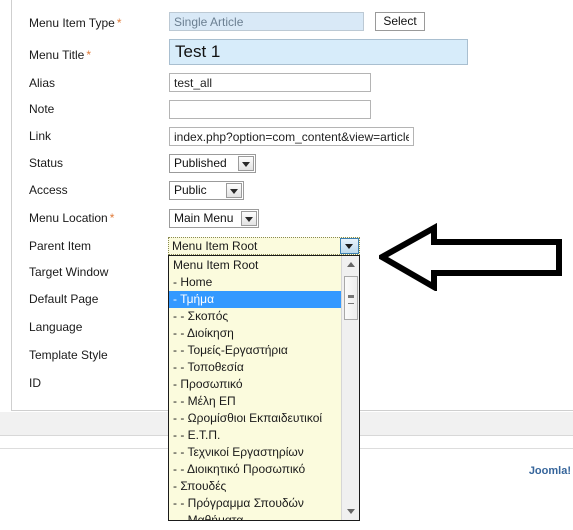 The height and width of the screenshot is (530, 573). I want to click on label-note: Note, so click(42, 109).